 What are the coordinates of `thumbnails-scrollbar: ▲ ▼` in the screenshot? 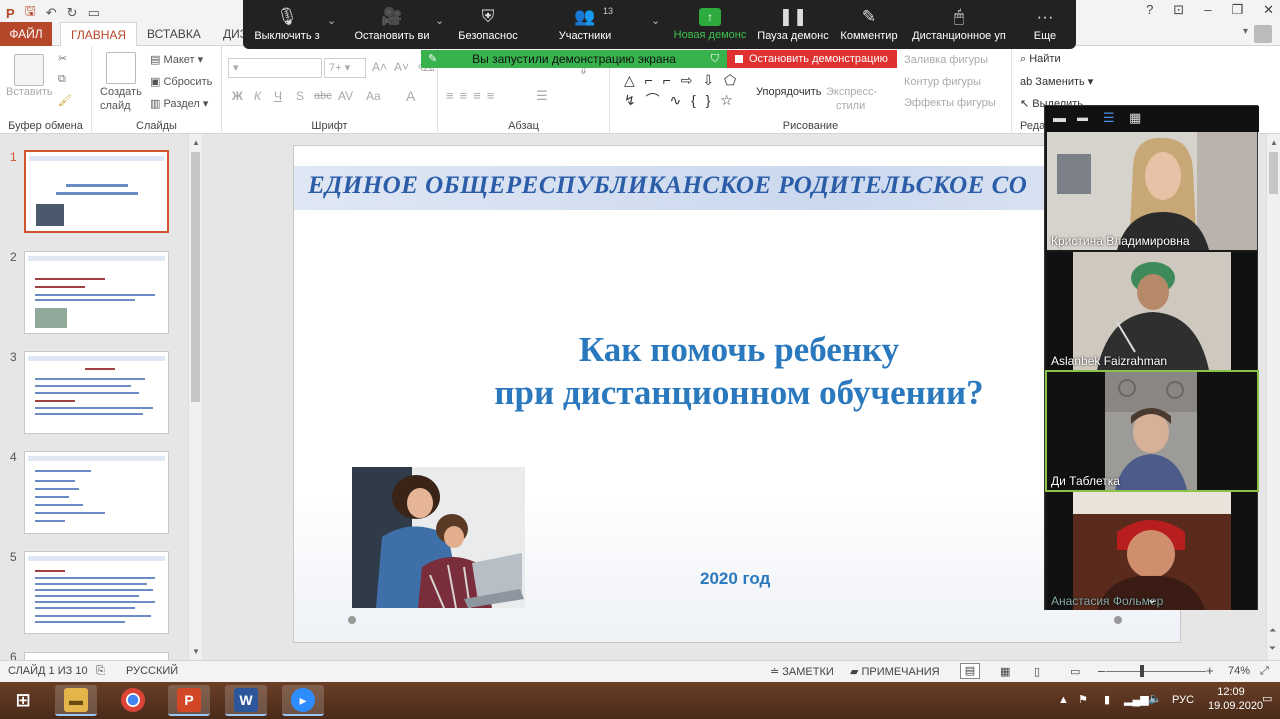 It's located at (195, 397).